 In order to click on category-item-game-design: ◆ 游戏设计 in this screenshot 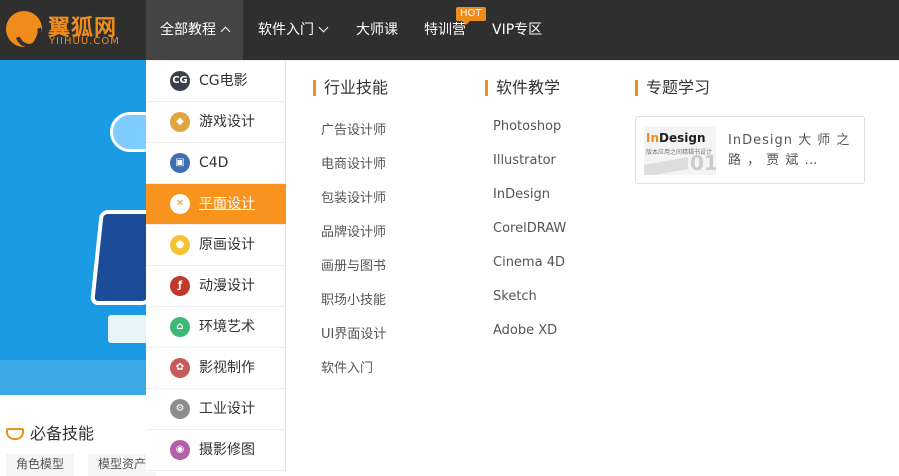, I will do `click(216, 122)`.